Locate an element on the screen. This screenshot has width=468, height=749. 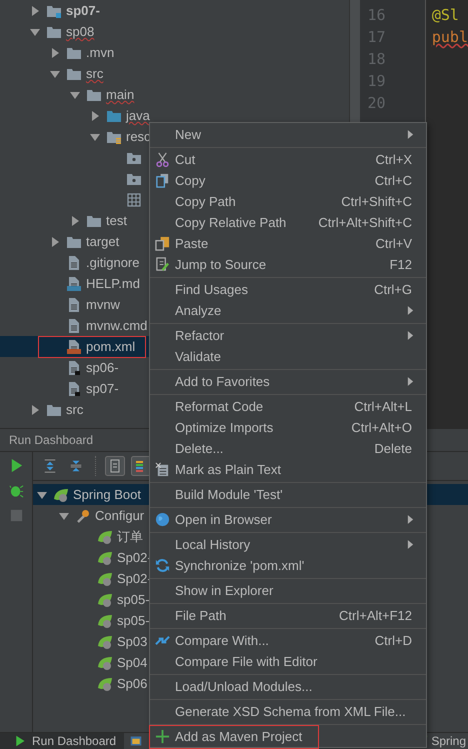
code-line: publ is located at coordinates (450, 37).